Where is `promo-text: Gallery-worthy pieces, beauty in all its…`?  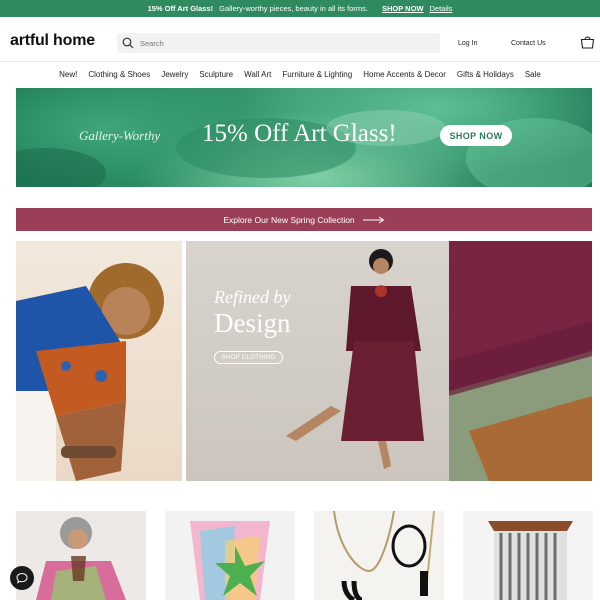 promo-text: Gallery-worthy pieces, beauty in all its… is located at coordinates (293, 8).